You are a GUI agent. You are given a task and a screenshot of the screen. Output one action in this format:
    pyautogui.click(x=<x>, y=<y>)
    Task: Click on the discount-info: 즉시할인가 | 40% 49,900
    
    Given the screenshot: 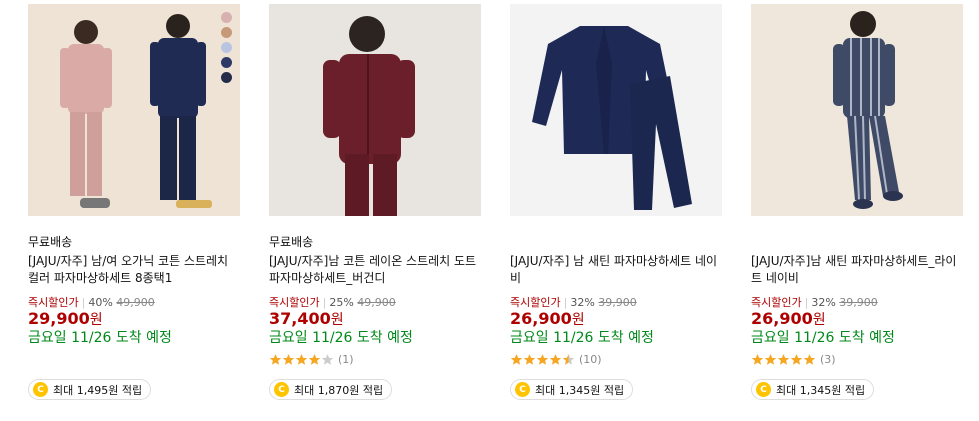 What is the action you would take?
    pyautogui.click(x=91, y=302)
    